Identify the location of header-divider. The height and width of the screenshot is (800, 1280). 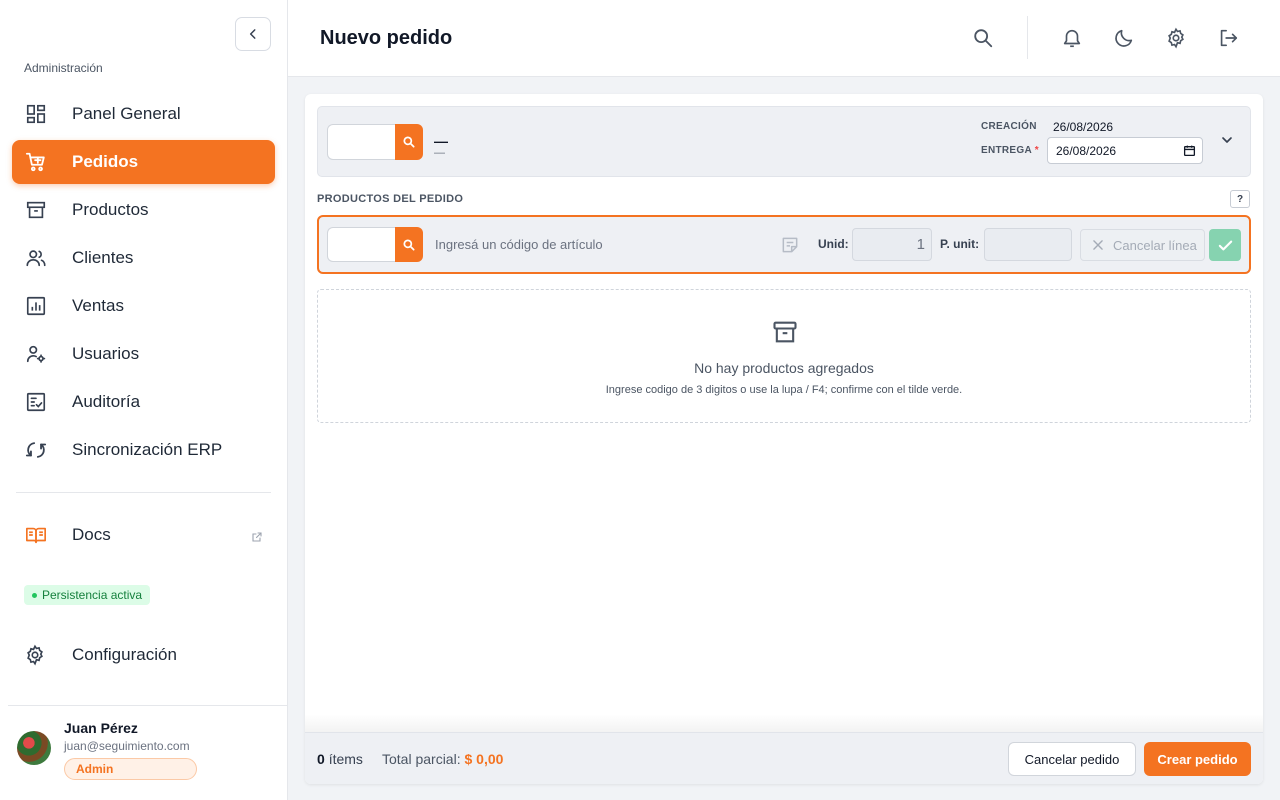
(1027, 37).